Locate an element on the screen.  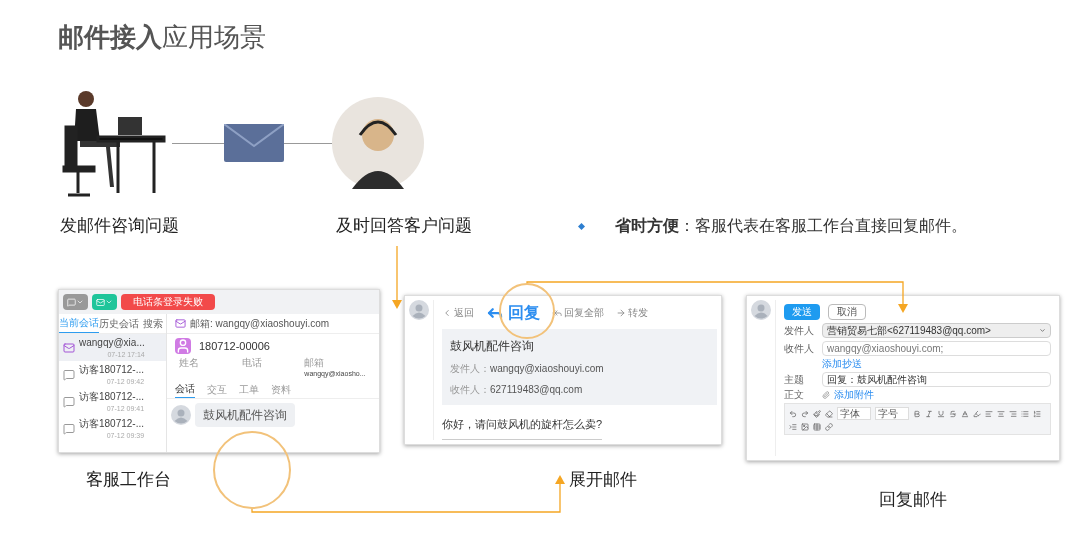
recipient-field: wangqy@xiaoshouyi.com; is located at coordinates (936, 348).